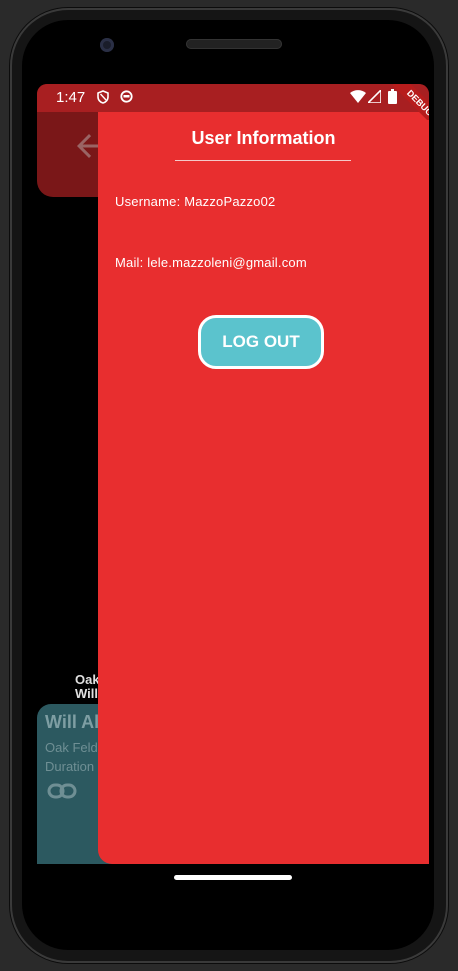  What do you see at coordinates (263, 160) in the screenshot?
I see `title-divider` at bounding box center [263, 160].